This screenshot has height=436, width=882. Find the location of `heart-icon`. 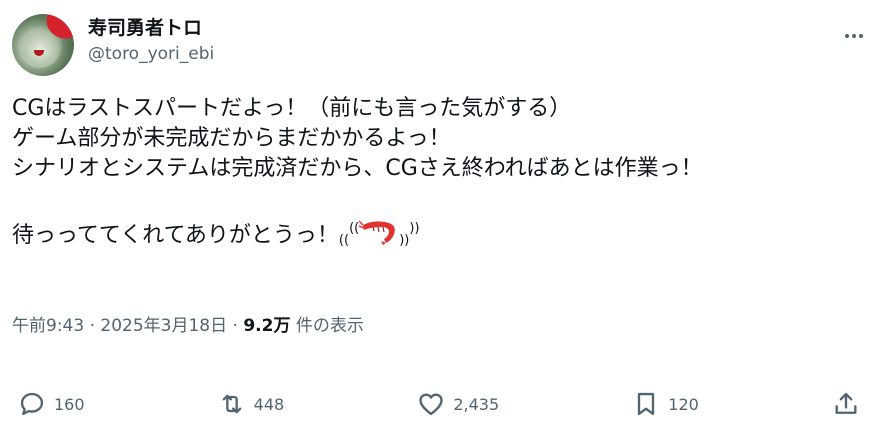

heart-icon is located at coordinates (431, 404).